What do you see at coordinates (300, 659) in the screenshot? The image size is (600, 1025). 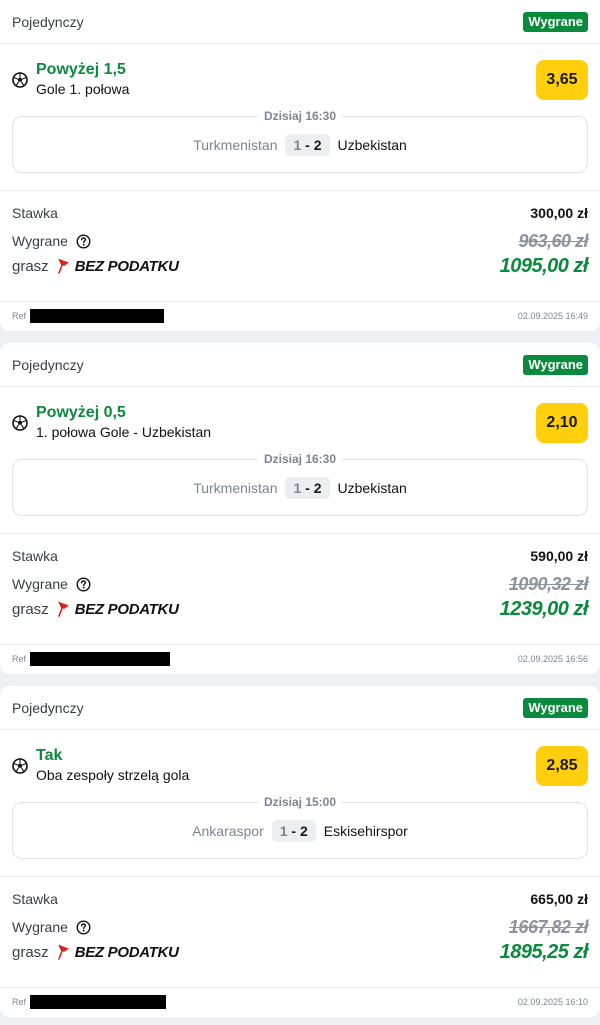 I see `ticket-footer: Ref 02.09.2025 16:56` at bounding box center [300, 659].